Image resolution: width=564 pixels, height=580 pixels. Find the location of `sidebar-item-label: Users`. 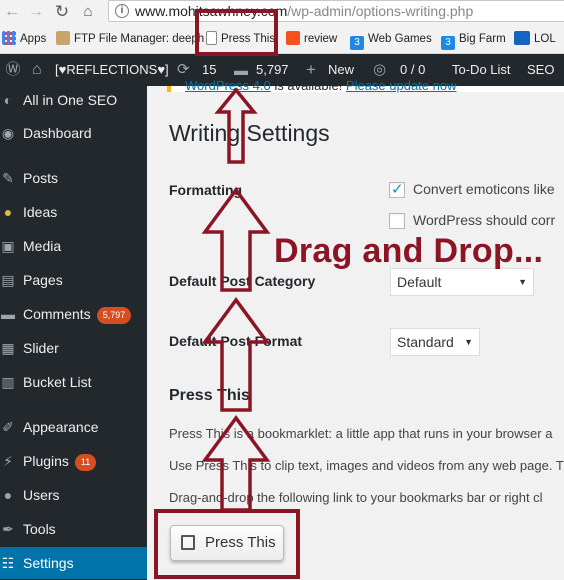

sidebar-item-label: Users is located at coordinates (41, 495).